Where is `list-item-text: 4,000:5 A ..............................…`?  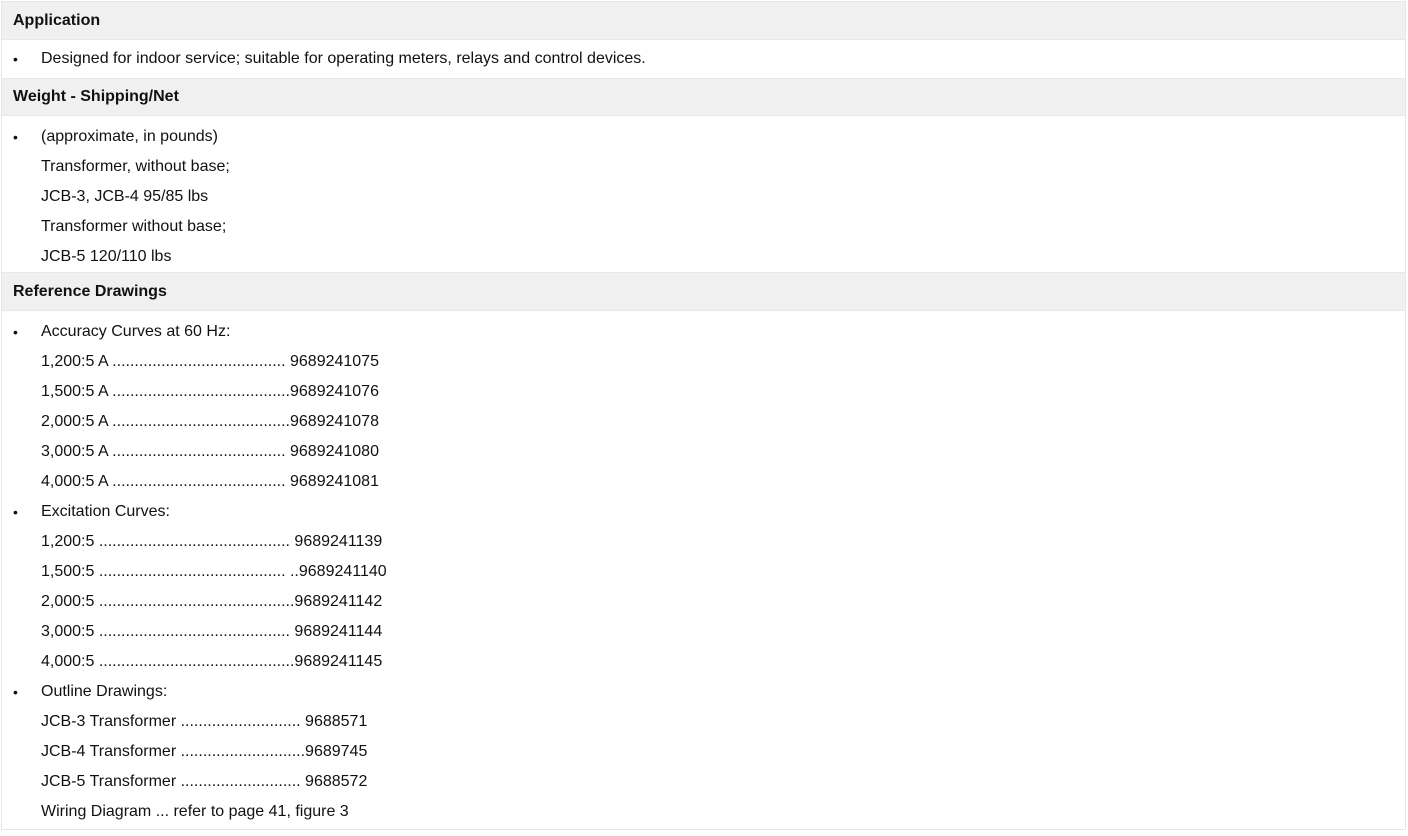 list-item-text: 4,000:5 A ..............................… is located at coordinates (210, 481).